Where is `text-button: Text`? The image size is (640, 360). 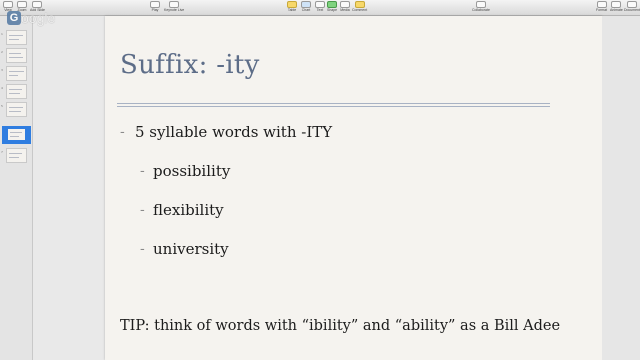
text-button: Text is located at coordinates (320, 7).